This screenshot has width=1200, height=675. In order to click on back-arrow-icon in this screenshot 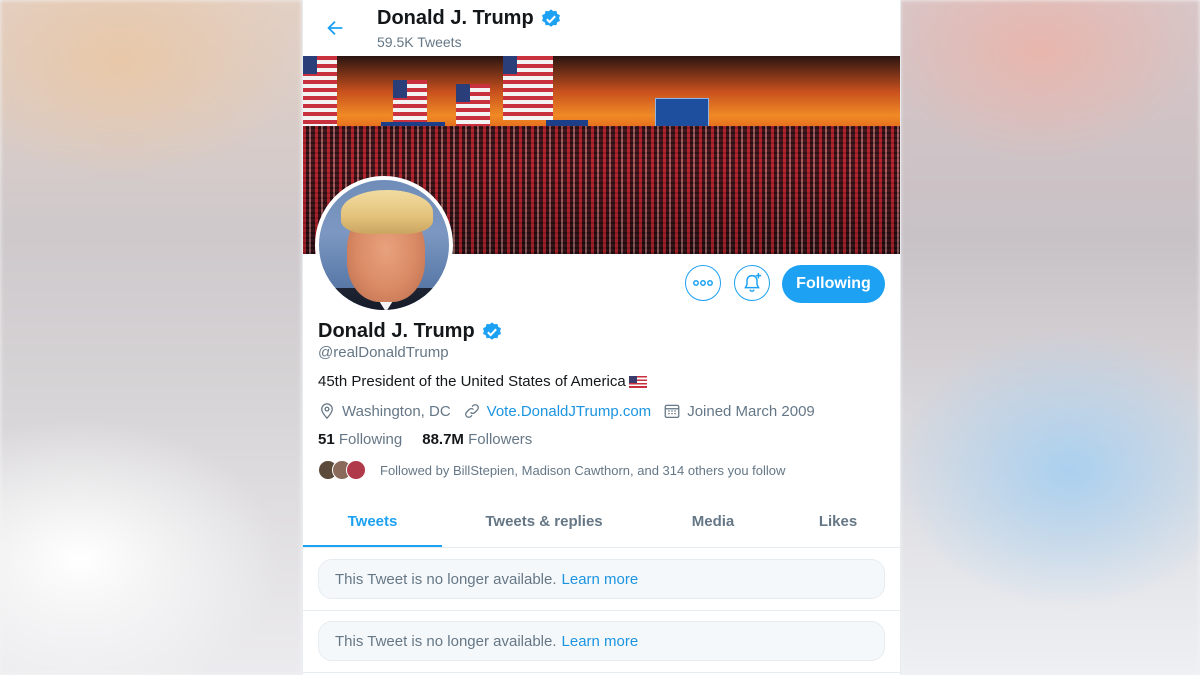, I will do `click(335, 28)`.